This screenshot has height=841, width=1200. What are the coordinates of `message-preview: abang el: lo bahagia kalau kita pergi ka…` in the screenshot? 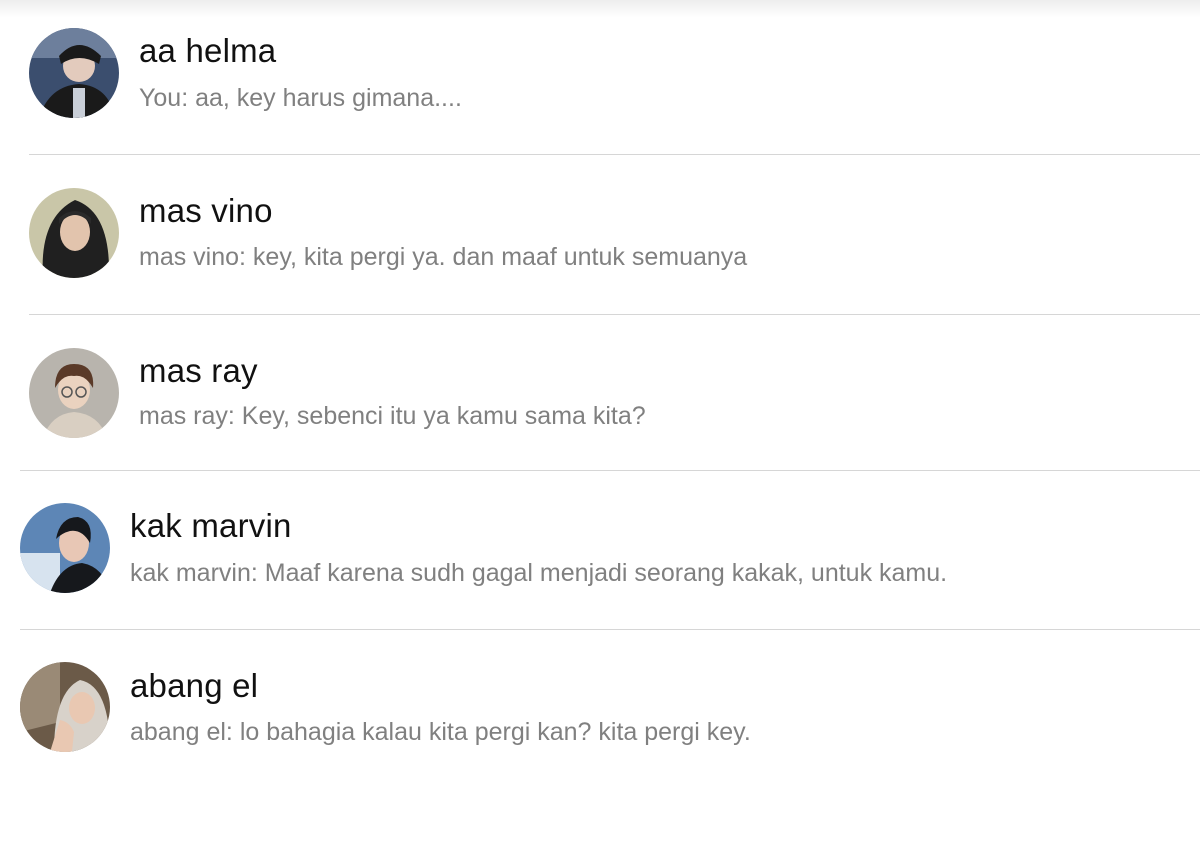 It's located at (440, 732).